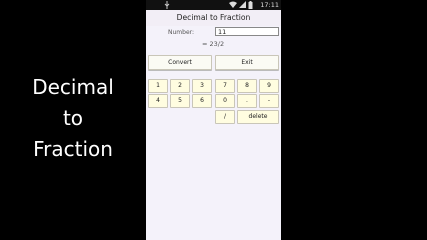  I want to click on promo-line-2: to, so click(73, 118).